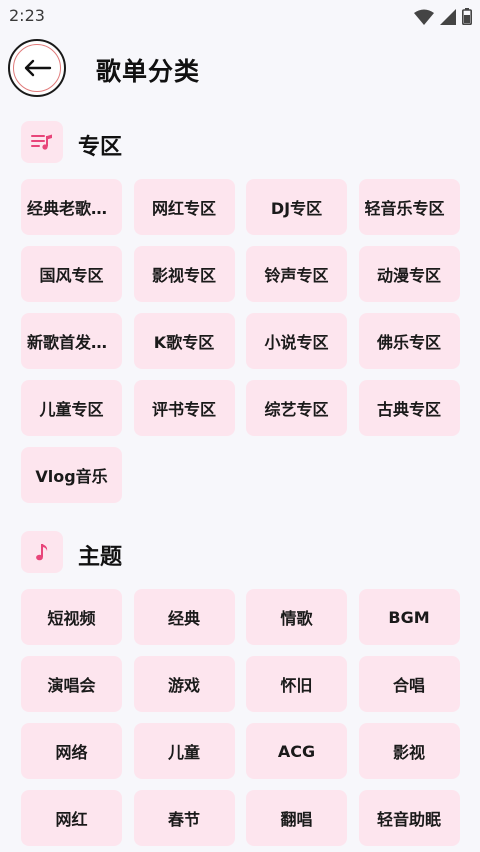  What do you see at coordinates (296, 207) in the screenshot?
I see `category-chip: DJ专区` at bounding box center [296, 207].